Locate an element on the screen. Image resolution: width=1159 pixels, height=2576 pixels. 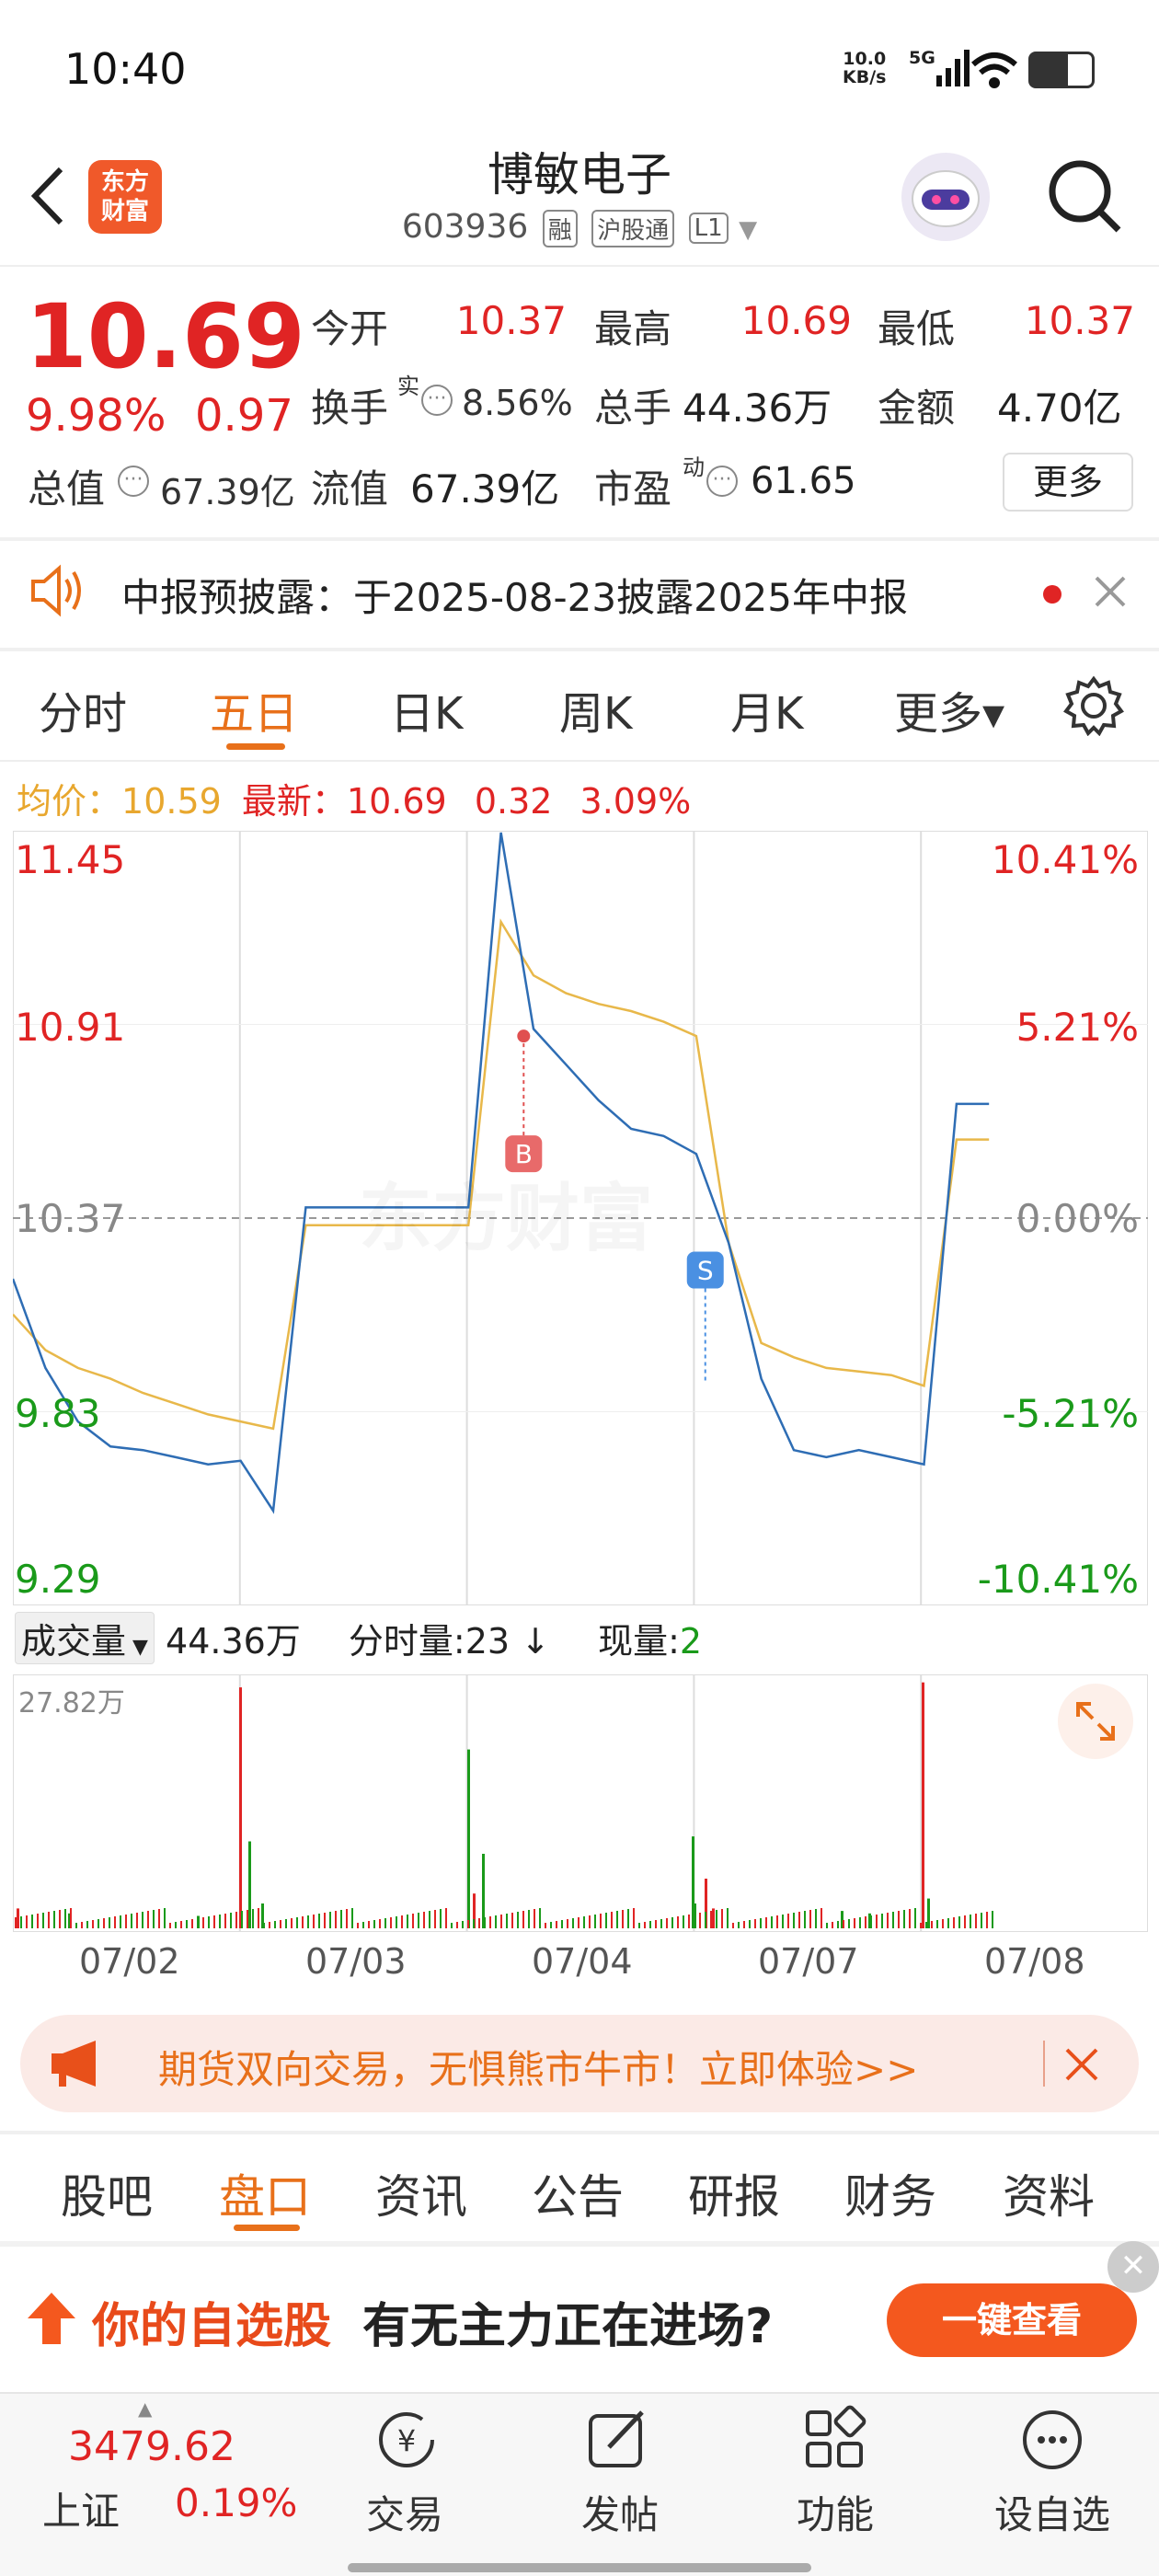
stock-name: 博敏电子 is located at coordinates (579, 174).